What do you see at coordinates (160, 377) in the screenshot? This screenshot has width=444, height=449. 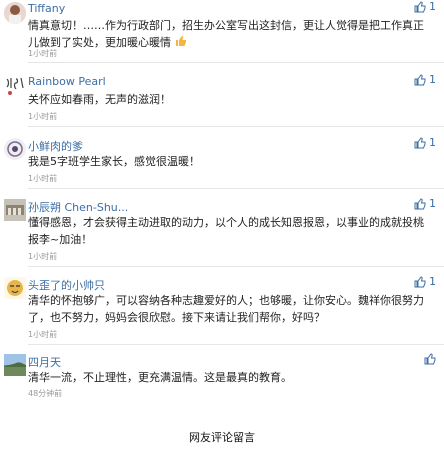 I see `comment-text: 清华一流，不止理性，更充满温情。这是最真的教育。` at bounding box center [160, 377].